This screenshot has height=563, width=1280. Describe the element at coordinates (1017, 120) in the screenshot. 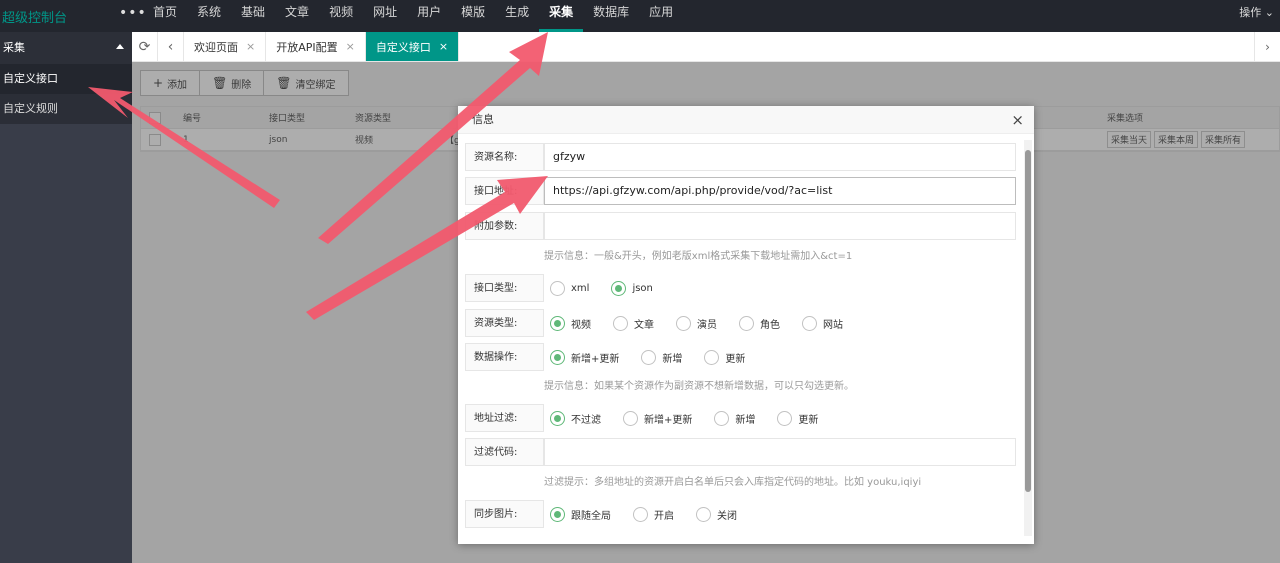

I see `close-icon: ×` at that location.